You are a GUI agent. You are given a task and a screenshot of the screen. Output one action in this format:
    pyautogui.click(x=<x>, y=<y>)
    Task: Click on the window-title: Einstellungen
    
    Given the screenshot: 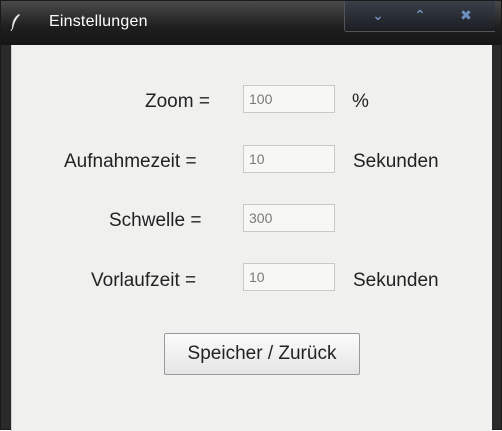 What is the action you would take?
    pyautogui.click(x=98, y=21)
    